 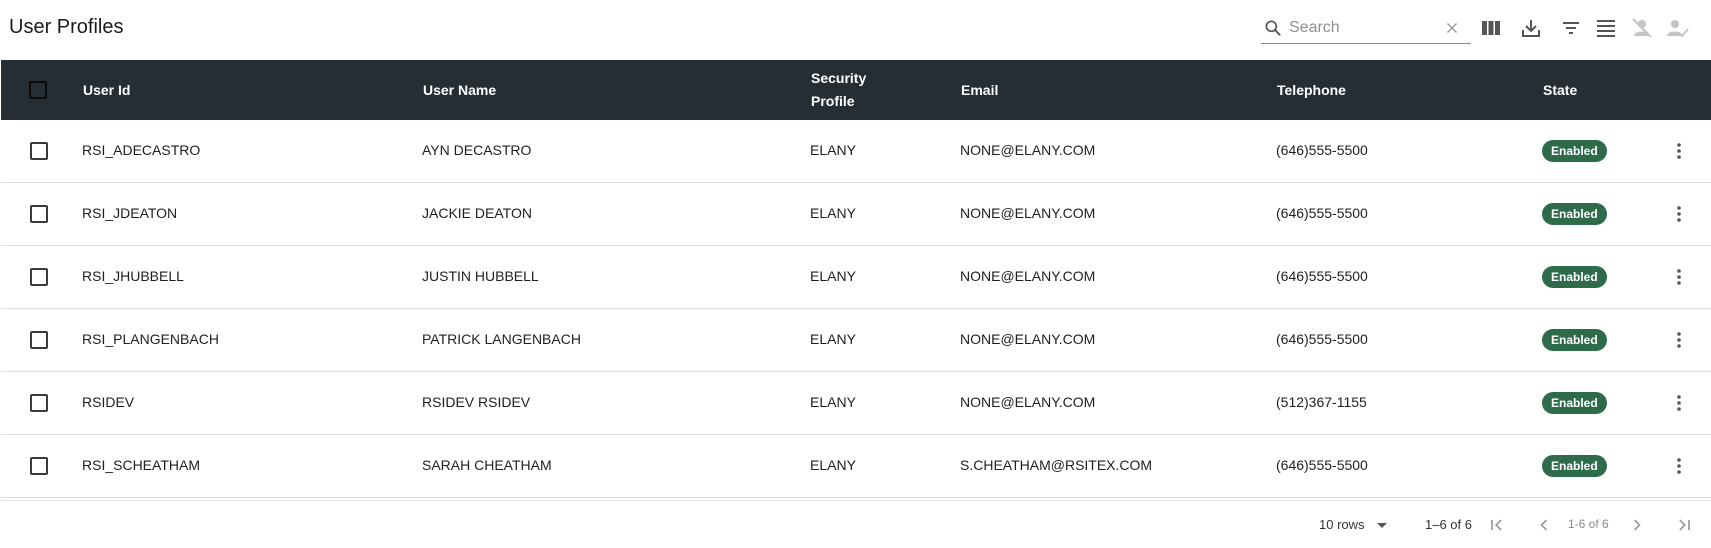 What do you see at coordinates (1677, 28) in the screenshot?
I see `enable-user-icon` at bounding box center [1677, 28].